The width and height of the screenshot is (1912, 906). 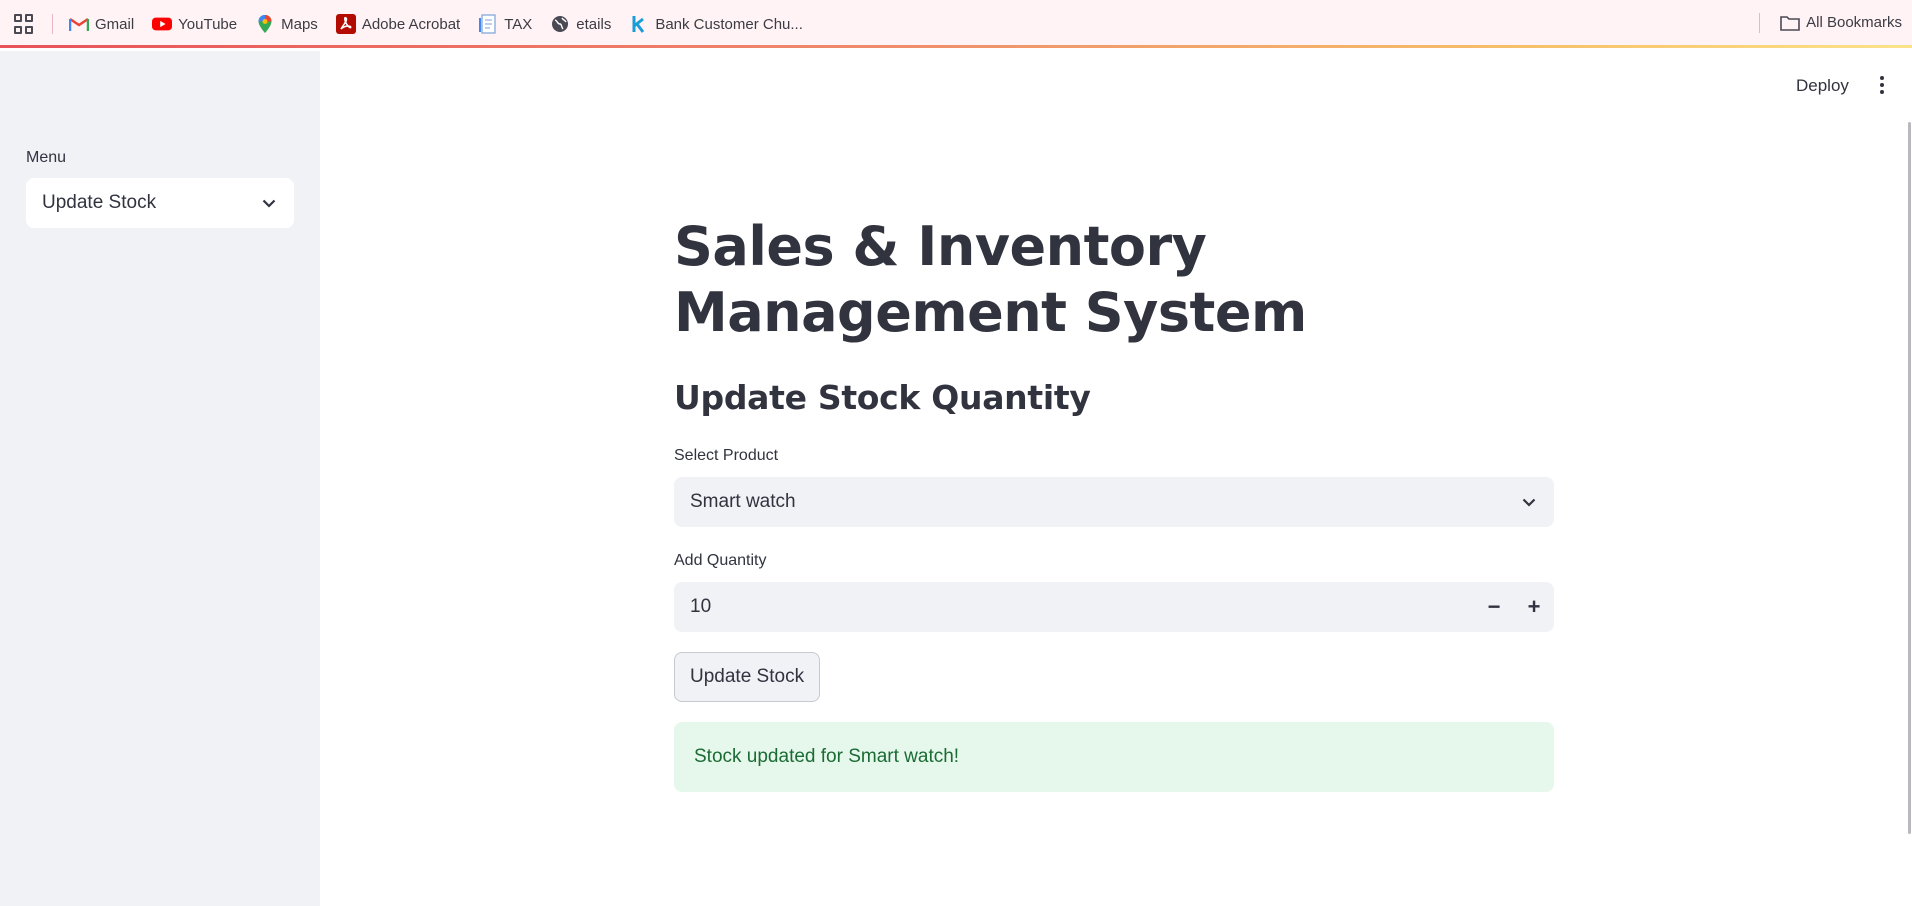 What do you see at coordinates (1854, 22) in the screenshot?
I see `all-bookmarks-label: All Bookmarks` at bounding box center [1854, 22].